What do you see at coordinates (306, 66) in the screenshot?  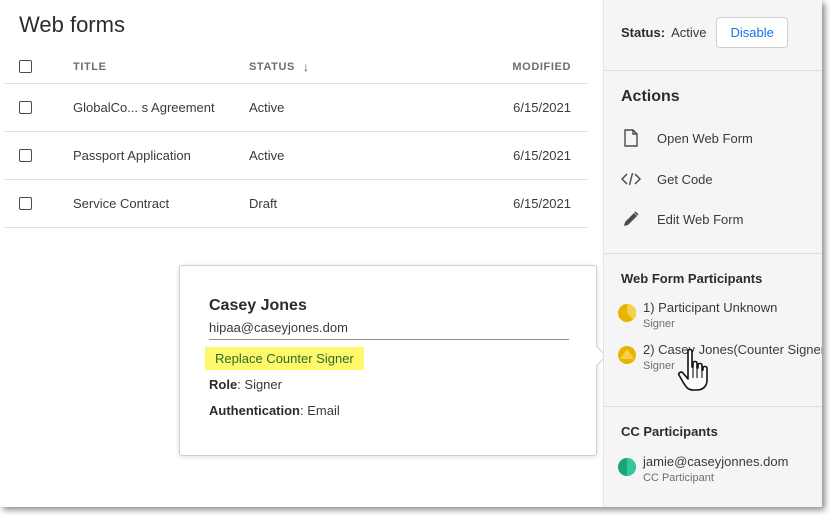 I see `sort-descending-icon: ↓` at bounding box center [306, 66].